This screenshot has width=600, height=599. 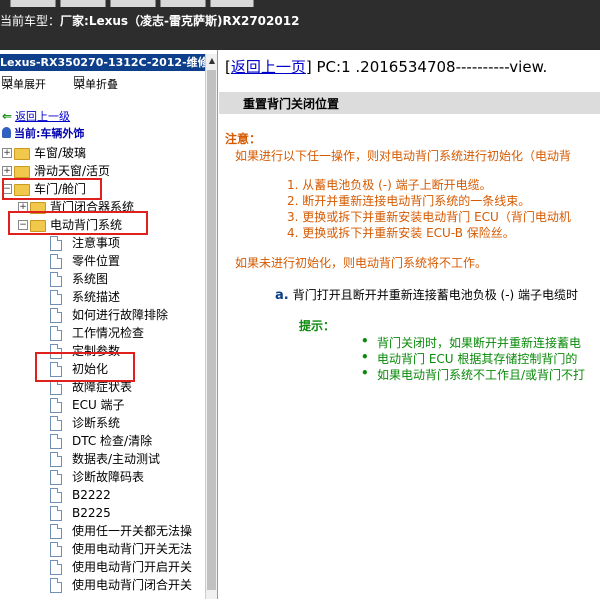 I want to click on current-location: 当前:车辆外饰, so click(x=43, y=133).